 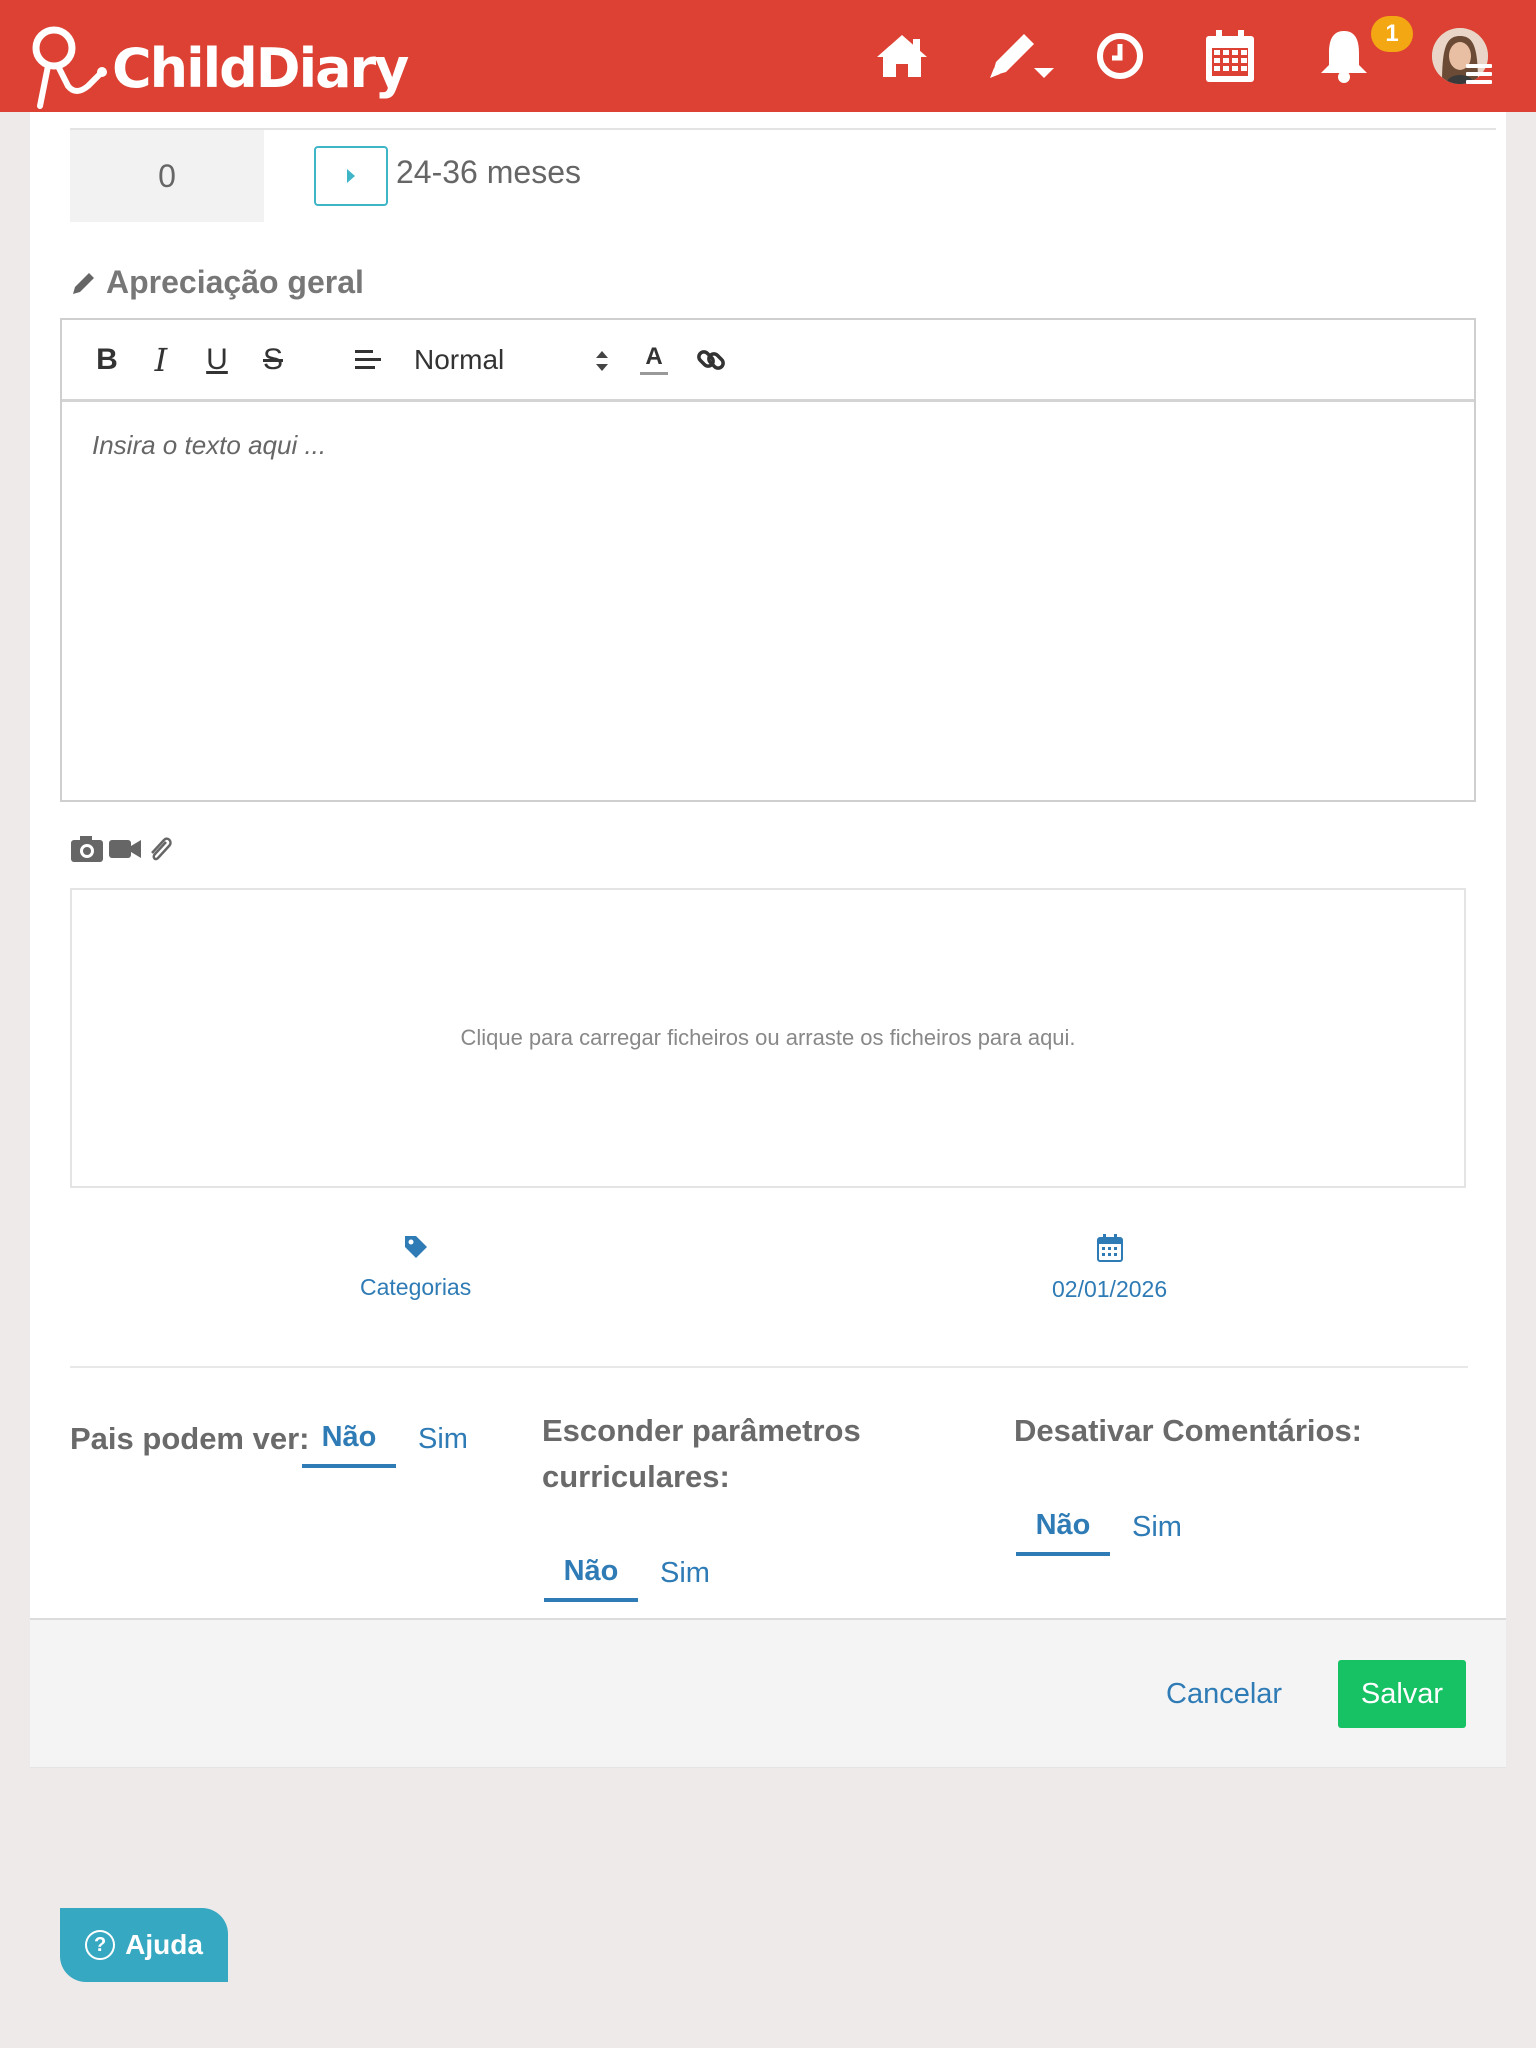 I want to click on bold-button: B, so click(x=107, y=360).